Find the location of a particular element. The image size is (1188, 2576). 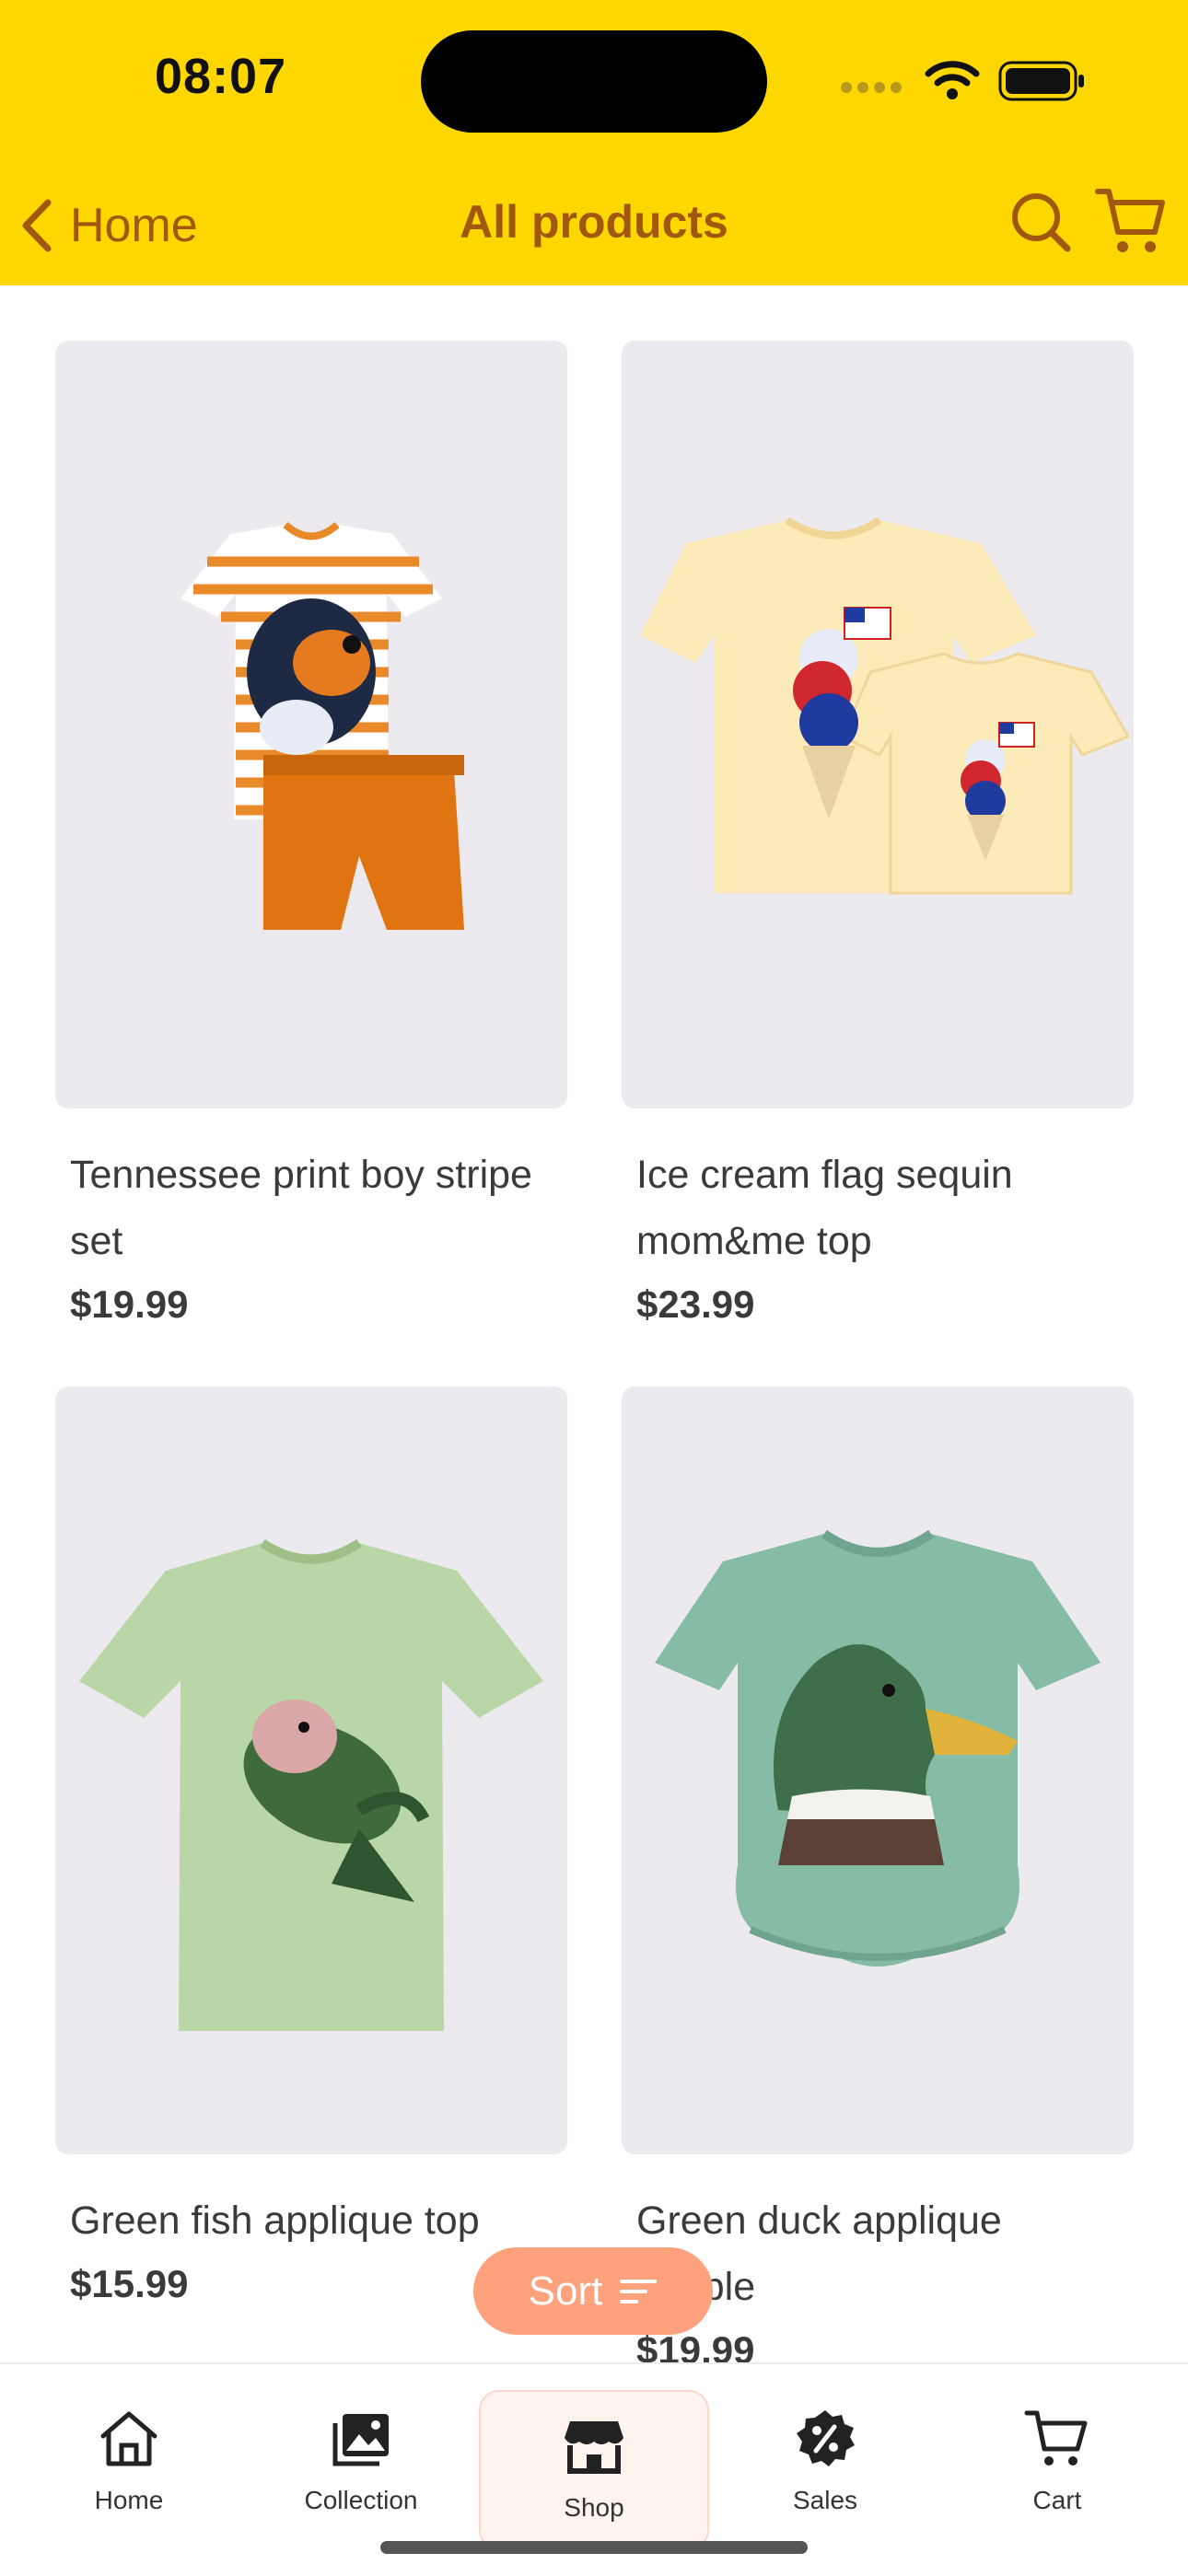

status-time: 08:07 is located at coordinates (221, 76).